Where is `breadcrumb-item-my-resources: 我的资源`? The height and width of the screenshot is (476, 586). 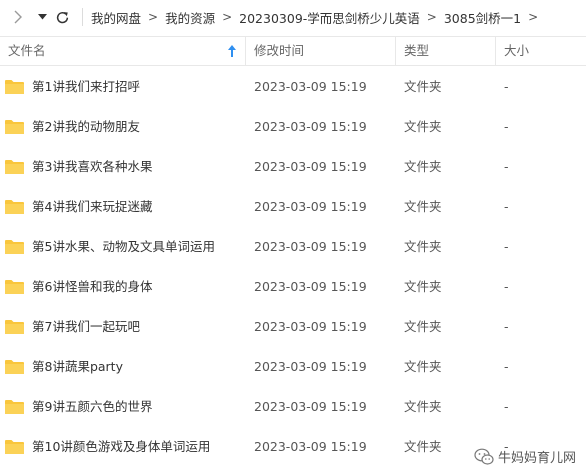
breadcrumb-item-my-resources: 我的资源 is located at coordinates (190, 17).